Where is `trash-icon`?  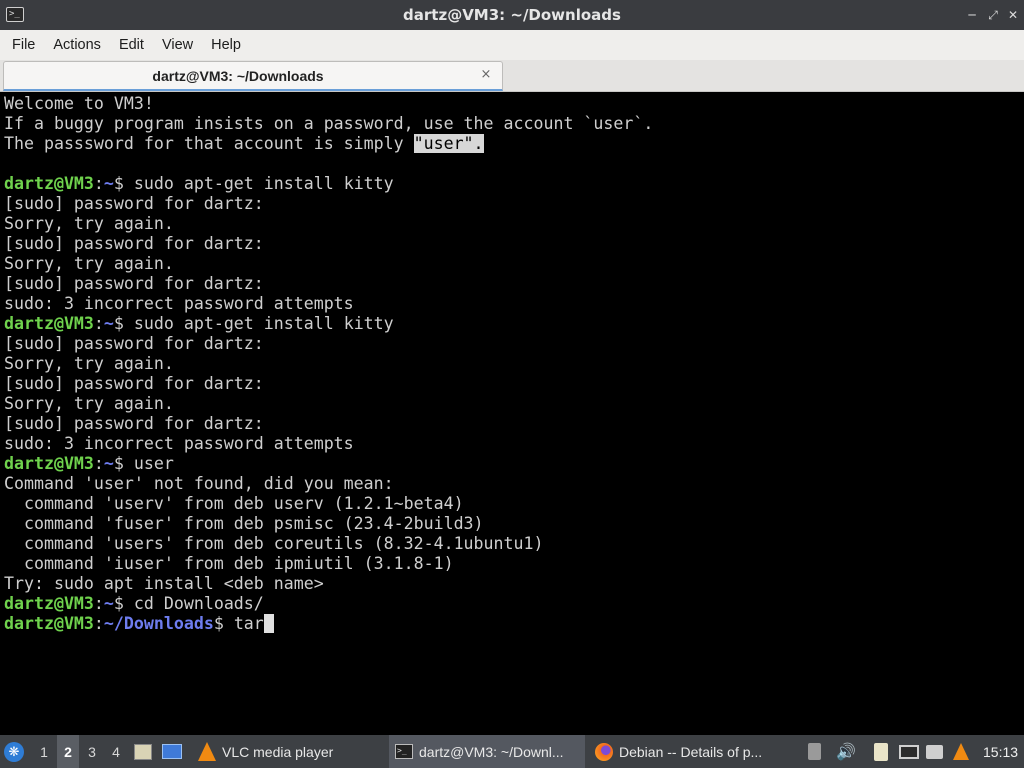 trash-icon is located at coordinates (814, 751).